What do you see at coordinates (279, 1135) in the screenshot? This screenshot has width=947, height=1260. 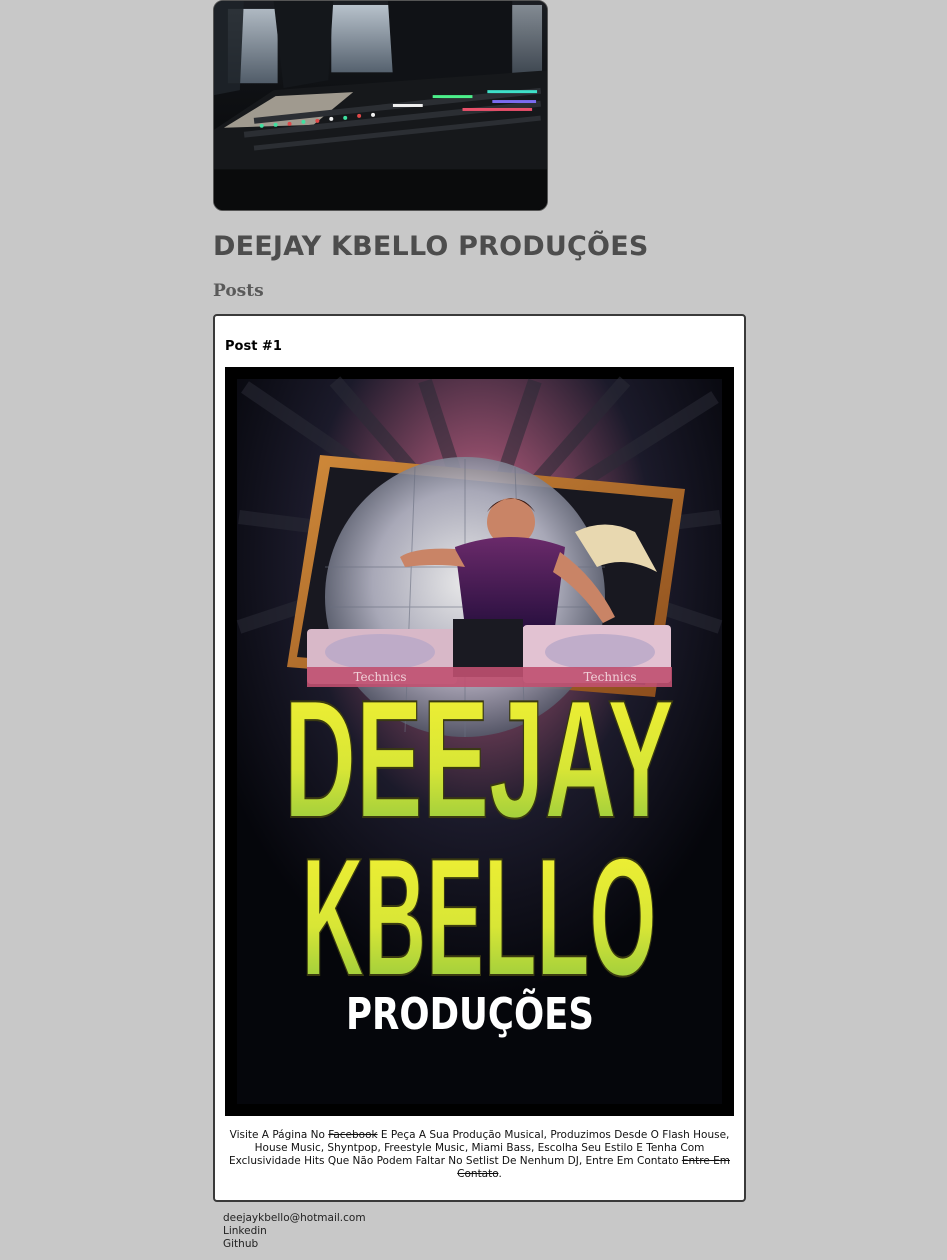 I see `post-text-part1: Visite A Página No` at bounding box center [279, 1135].